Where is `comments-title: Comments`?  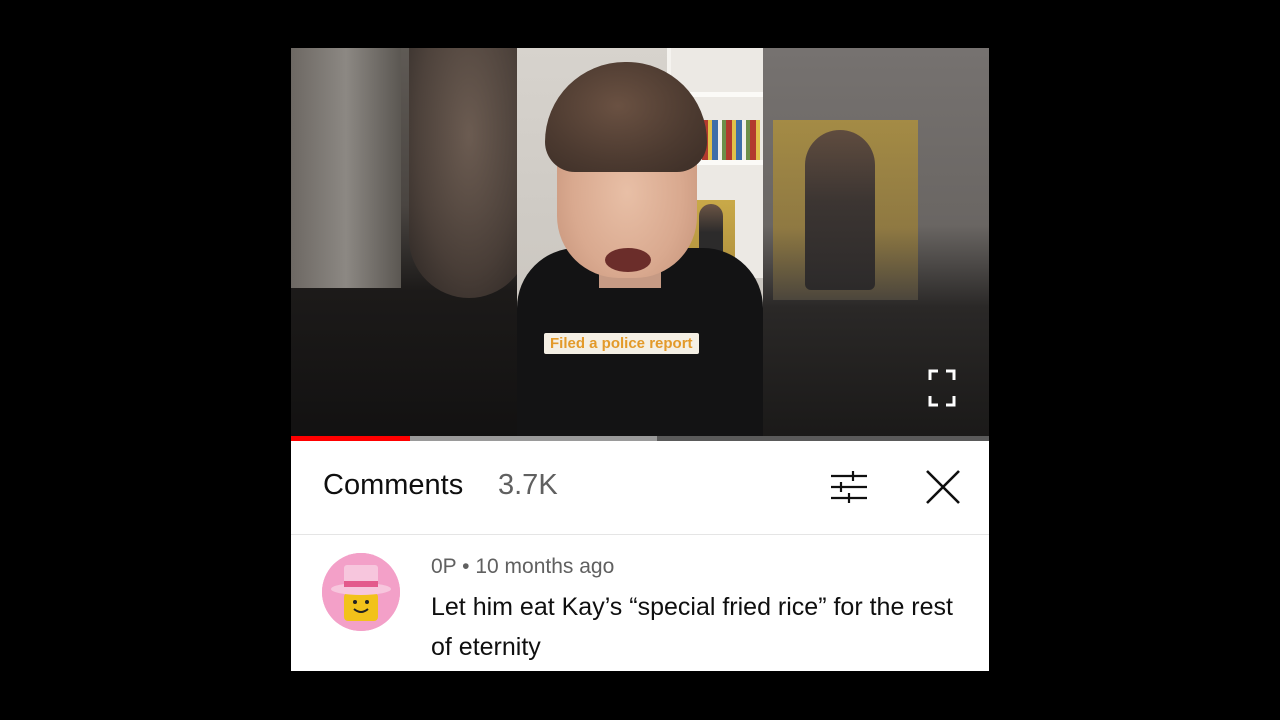
comments-title: Comments is located at coordinates (393, 485).